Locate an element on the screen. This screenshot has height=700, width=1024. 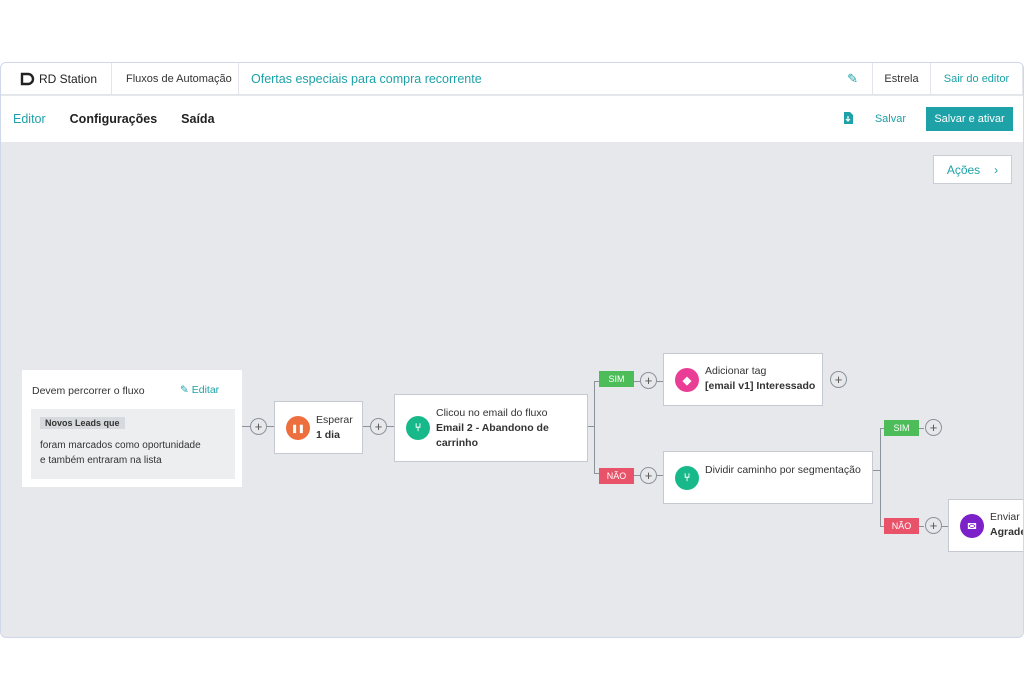
email-click-title: Clicou no email do fluxo is located at coordinates (492, 413).